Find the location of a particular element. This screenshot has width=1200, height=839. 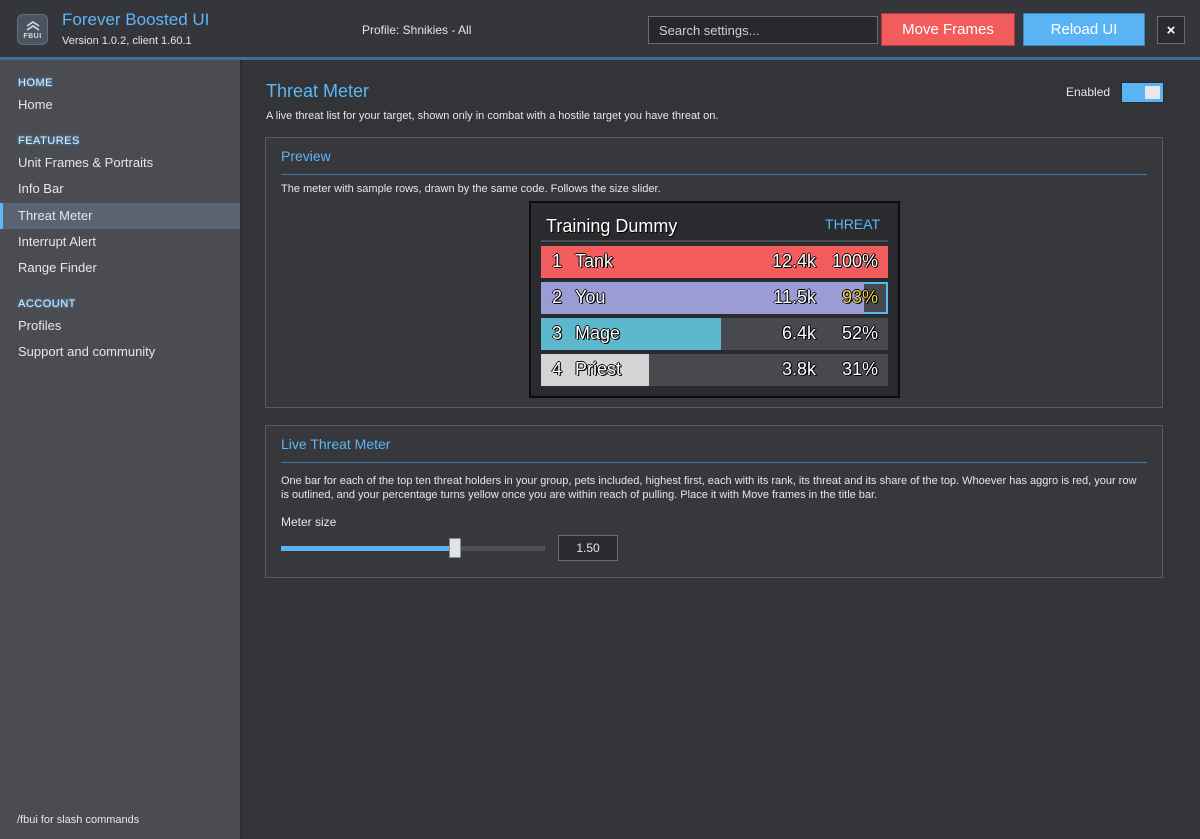

threat-rank: 2 is located at coordinates (557, 297).